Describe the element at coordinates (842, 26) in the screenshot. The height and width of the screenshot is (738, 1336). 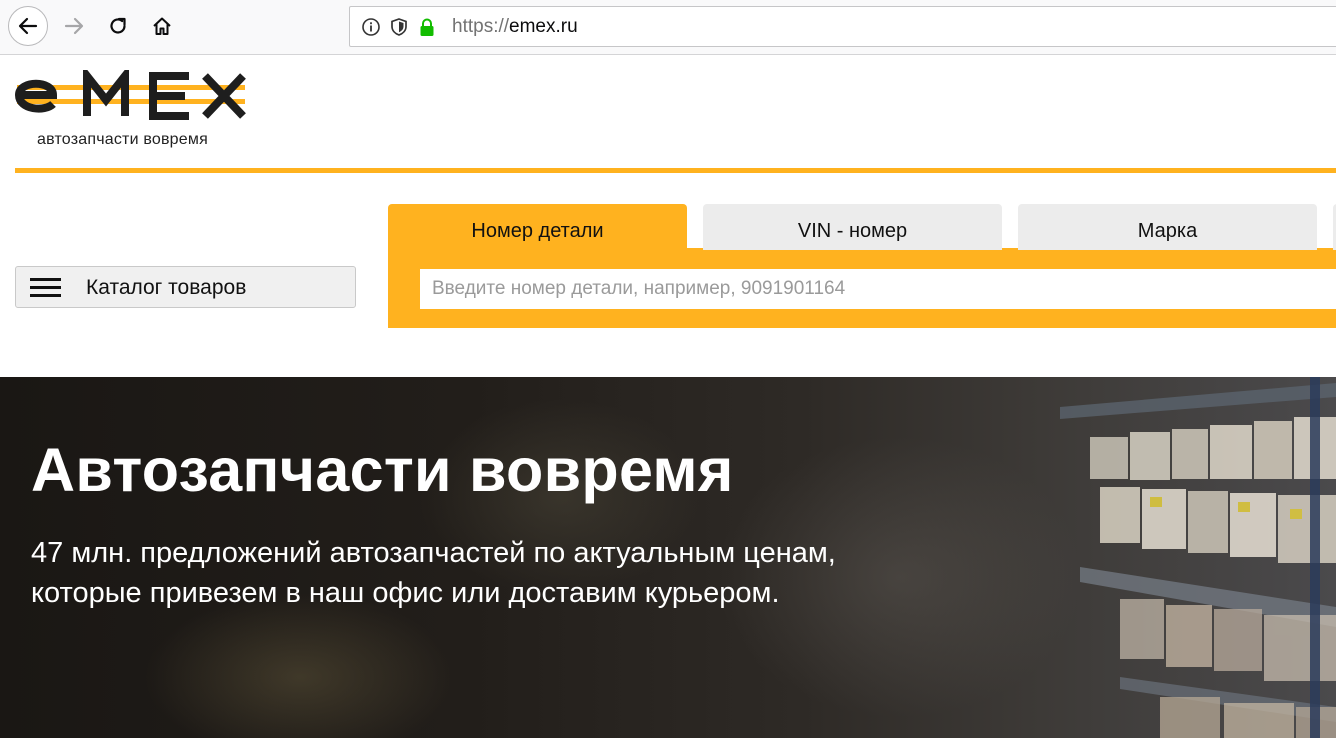
I see `address-bar: https://emex.ru` at that location.